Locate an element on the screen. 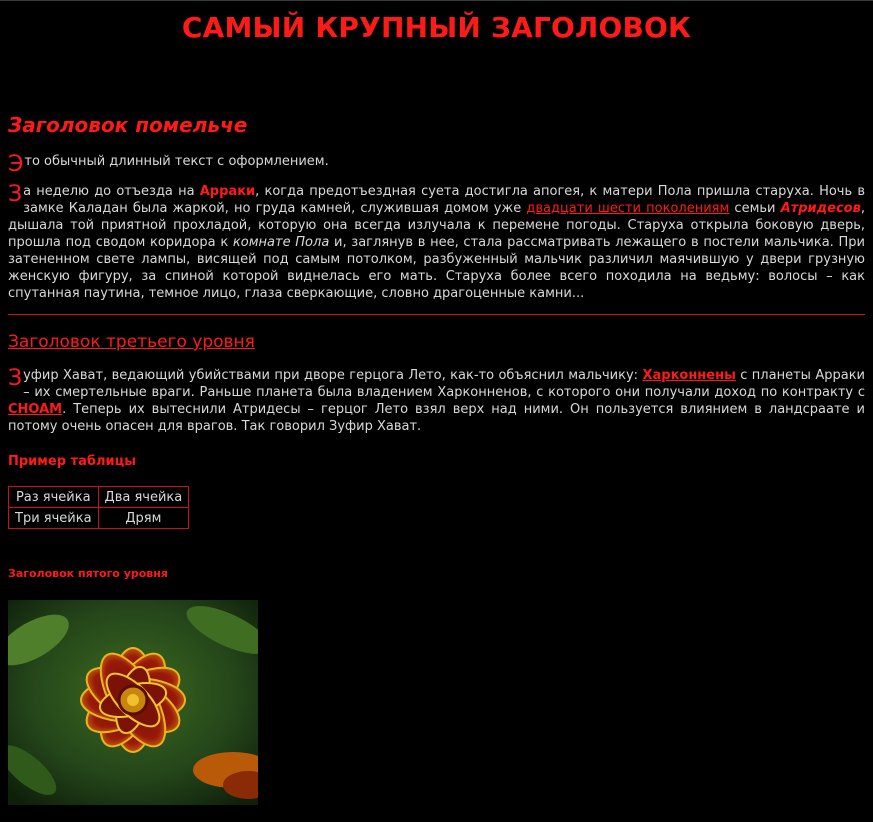  choam-link: CHOAM is located at coordinates (35, 409).